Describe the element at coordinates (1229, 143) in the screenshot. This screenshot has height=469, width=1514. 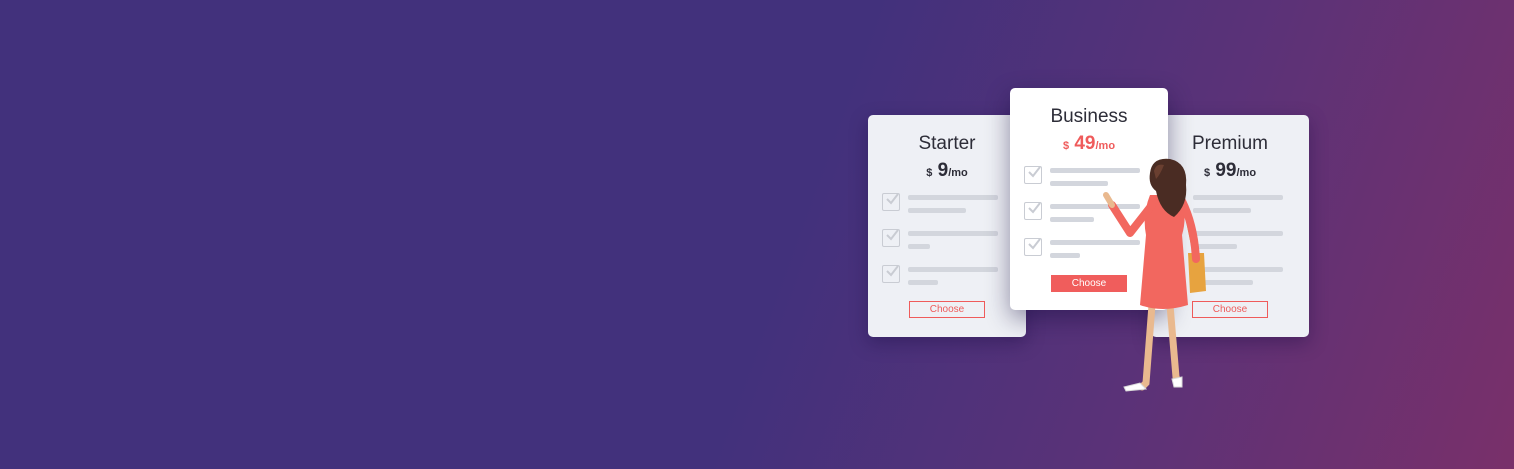
I see `plan-name: Premium` at that location.